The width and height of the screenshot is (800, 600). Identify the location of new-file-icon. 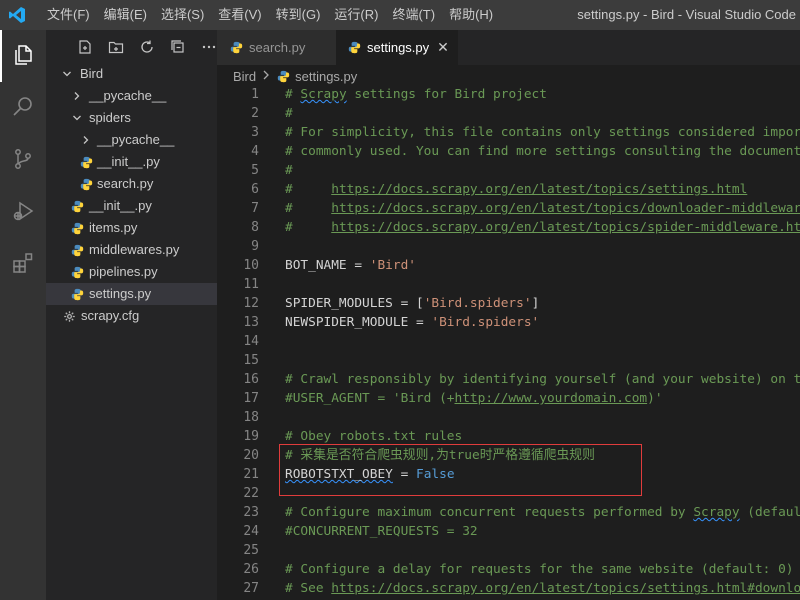
(84, 47).